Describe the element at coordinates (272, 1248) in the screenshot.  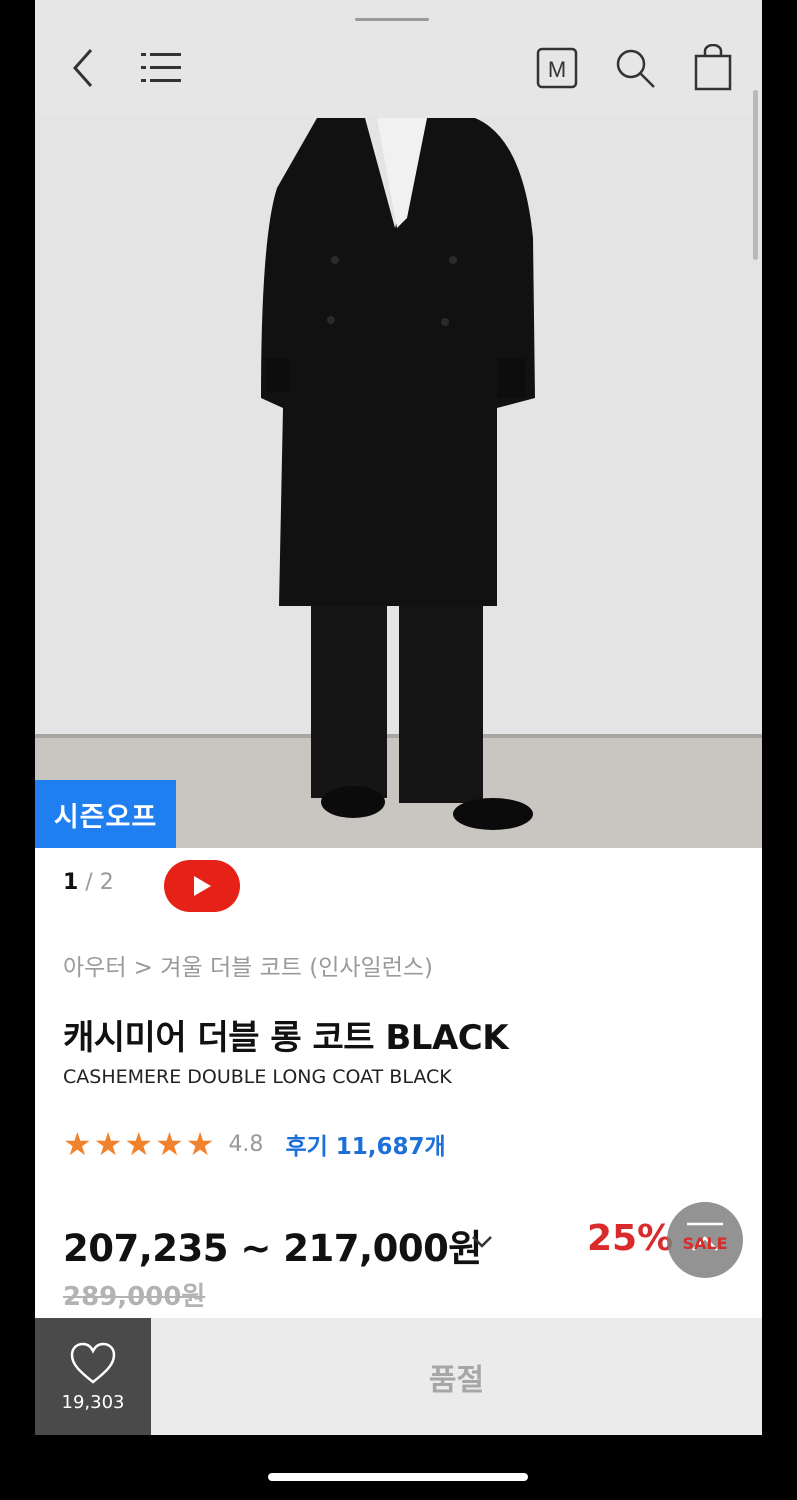
I see `sale-price: 207,235 ~ 217,000원` at that location.